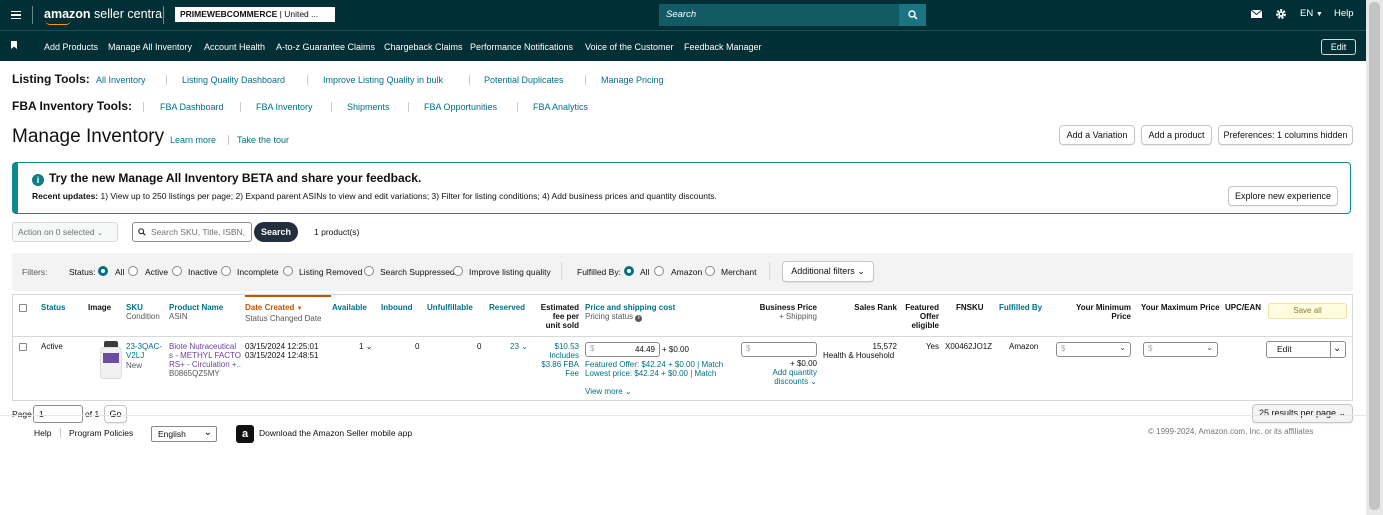 The height and width of the screenshot is (515, 1383). I want to click on add-product-button: Add a product, so click(1176, 135).